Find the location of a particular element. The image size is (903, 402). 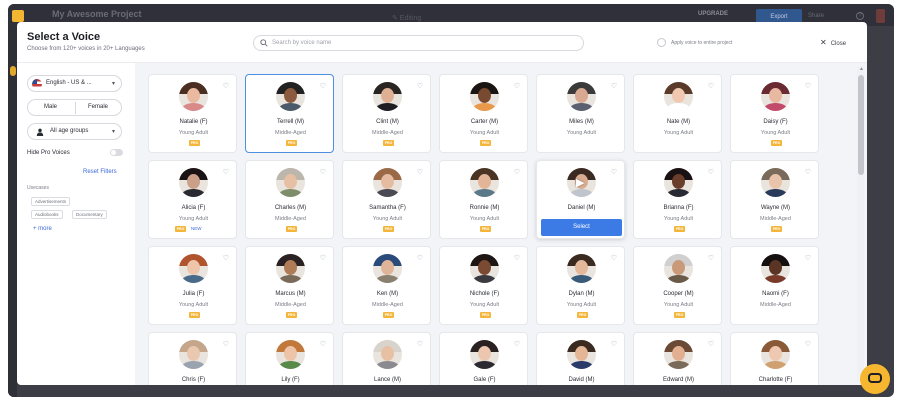

voice-card: ♡ Lance (M) is located at coordinates (386, 358).